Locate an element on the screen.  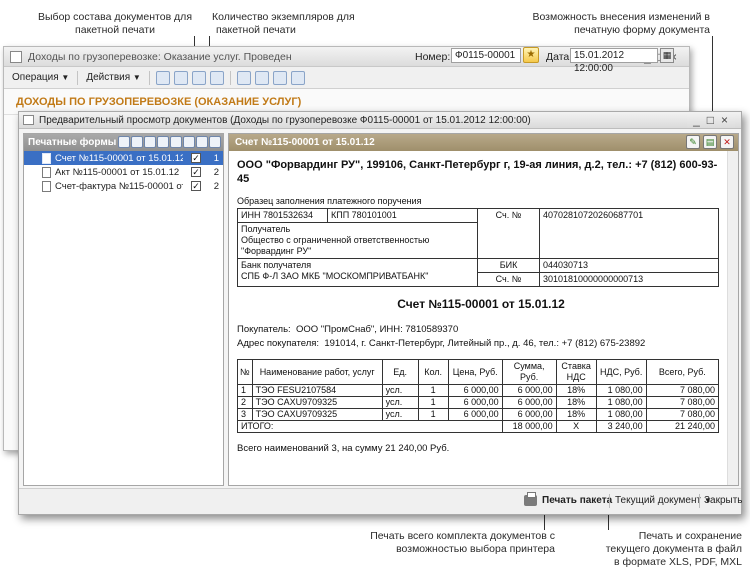
kpp-cell: КПП 780101001 is located at coordinates (402, 215).